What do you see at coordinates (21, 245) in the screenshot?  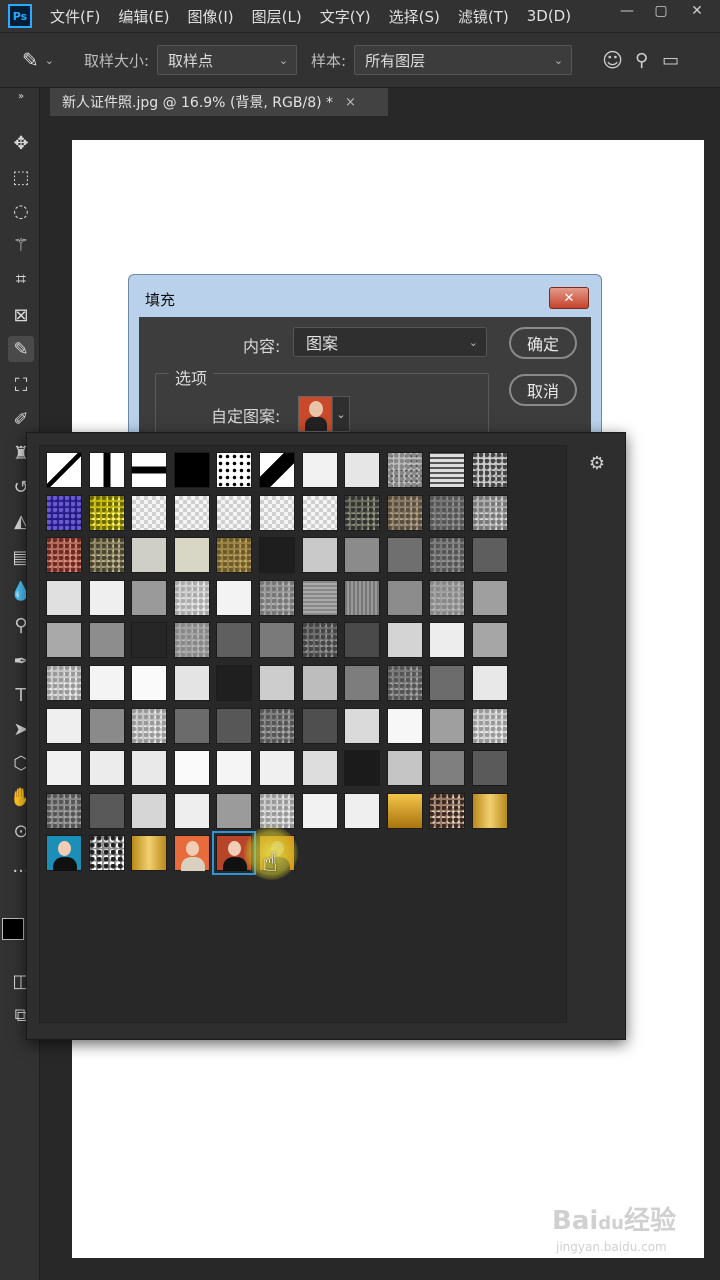 I see `magic-wand-tool-icon: ⚚` at bounding box center [21, 245].